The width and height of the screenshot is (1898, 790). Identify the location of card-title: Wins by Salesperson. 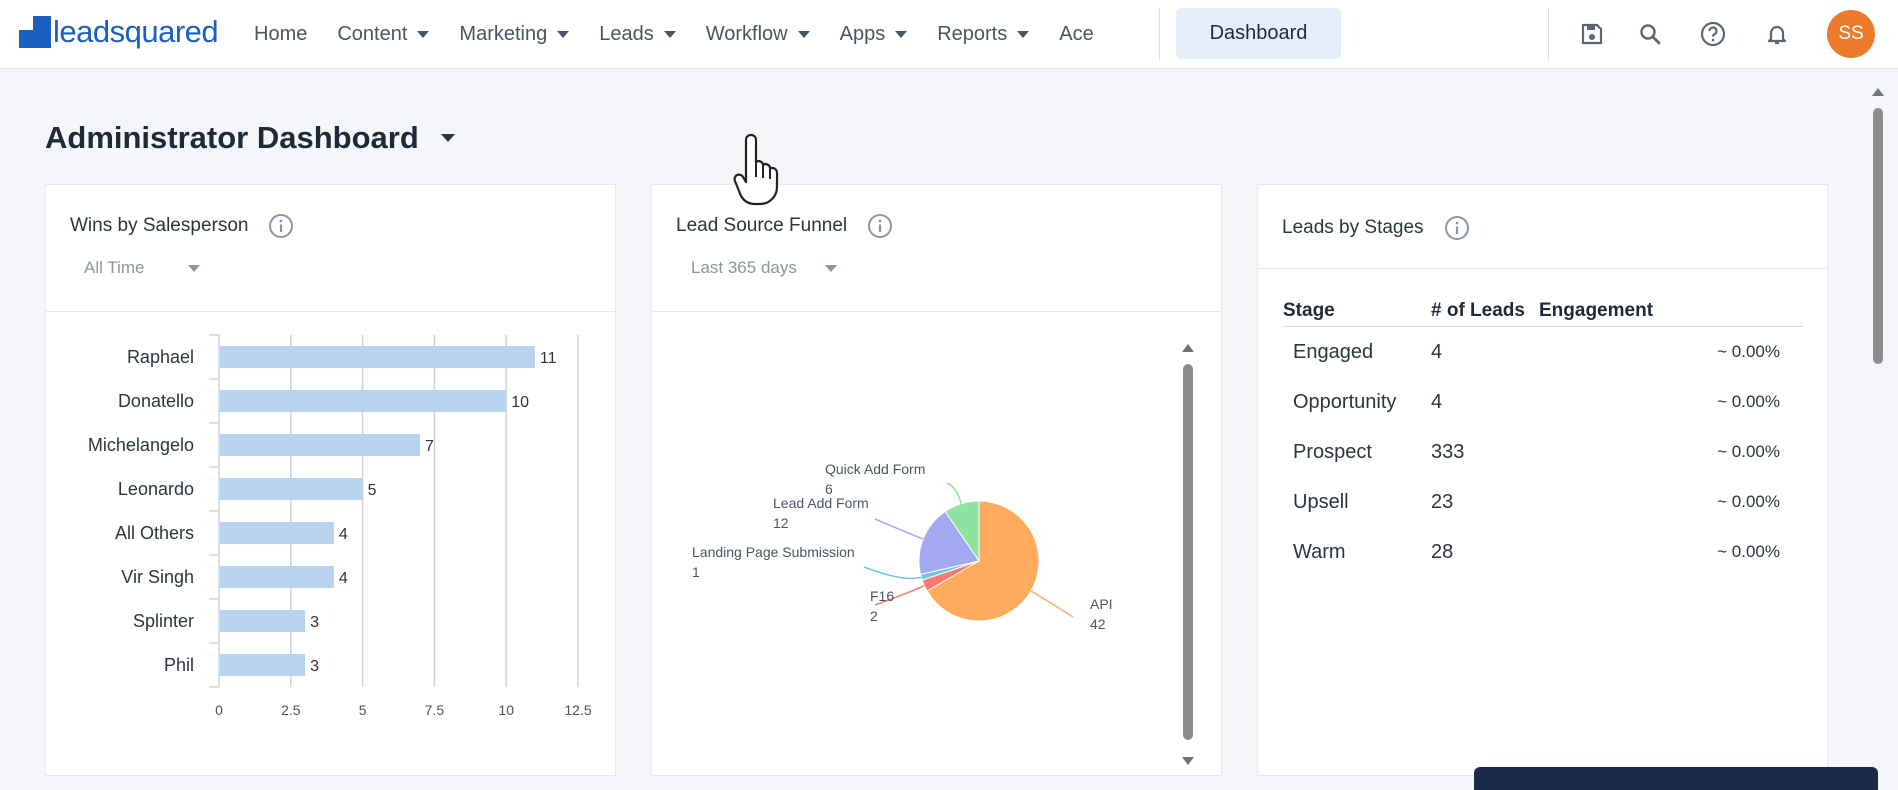
(182, 226).